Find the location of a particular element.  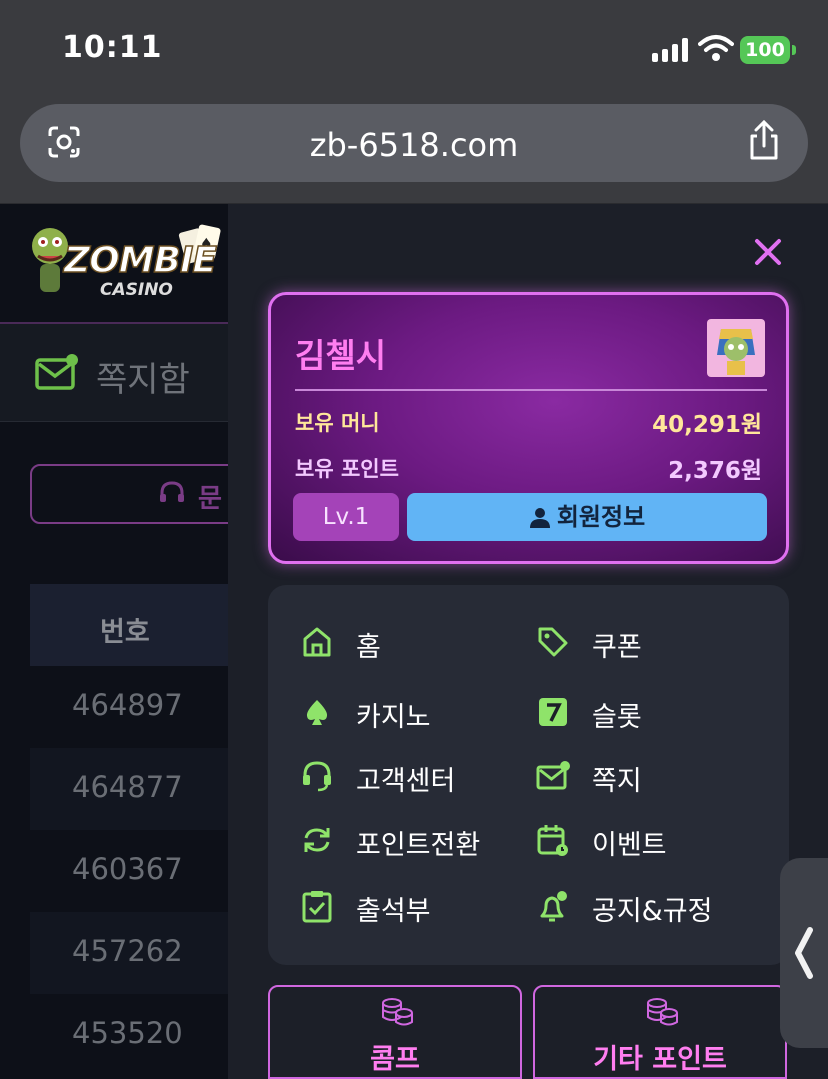

side-pull-tab is located at coordinates (804, 953).